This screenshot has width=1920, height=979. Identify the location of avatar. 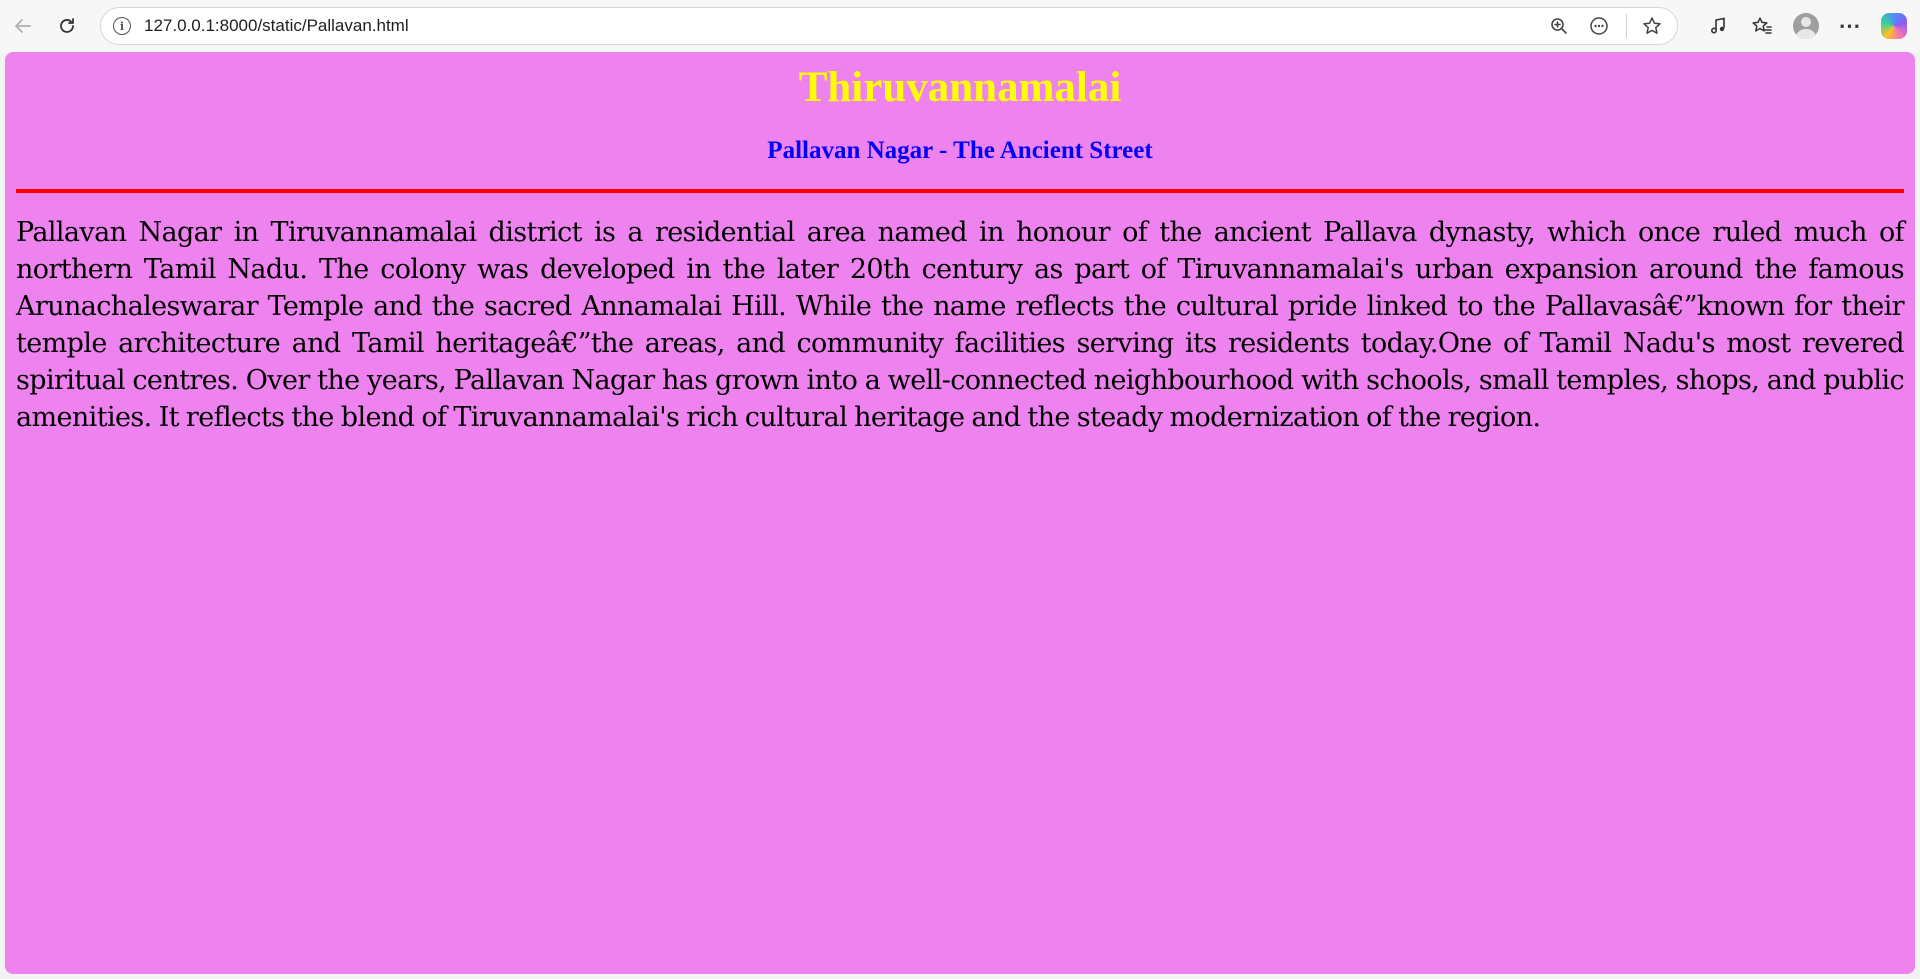
(1806, 26).